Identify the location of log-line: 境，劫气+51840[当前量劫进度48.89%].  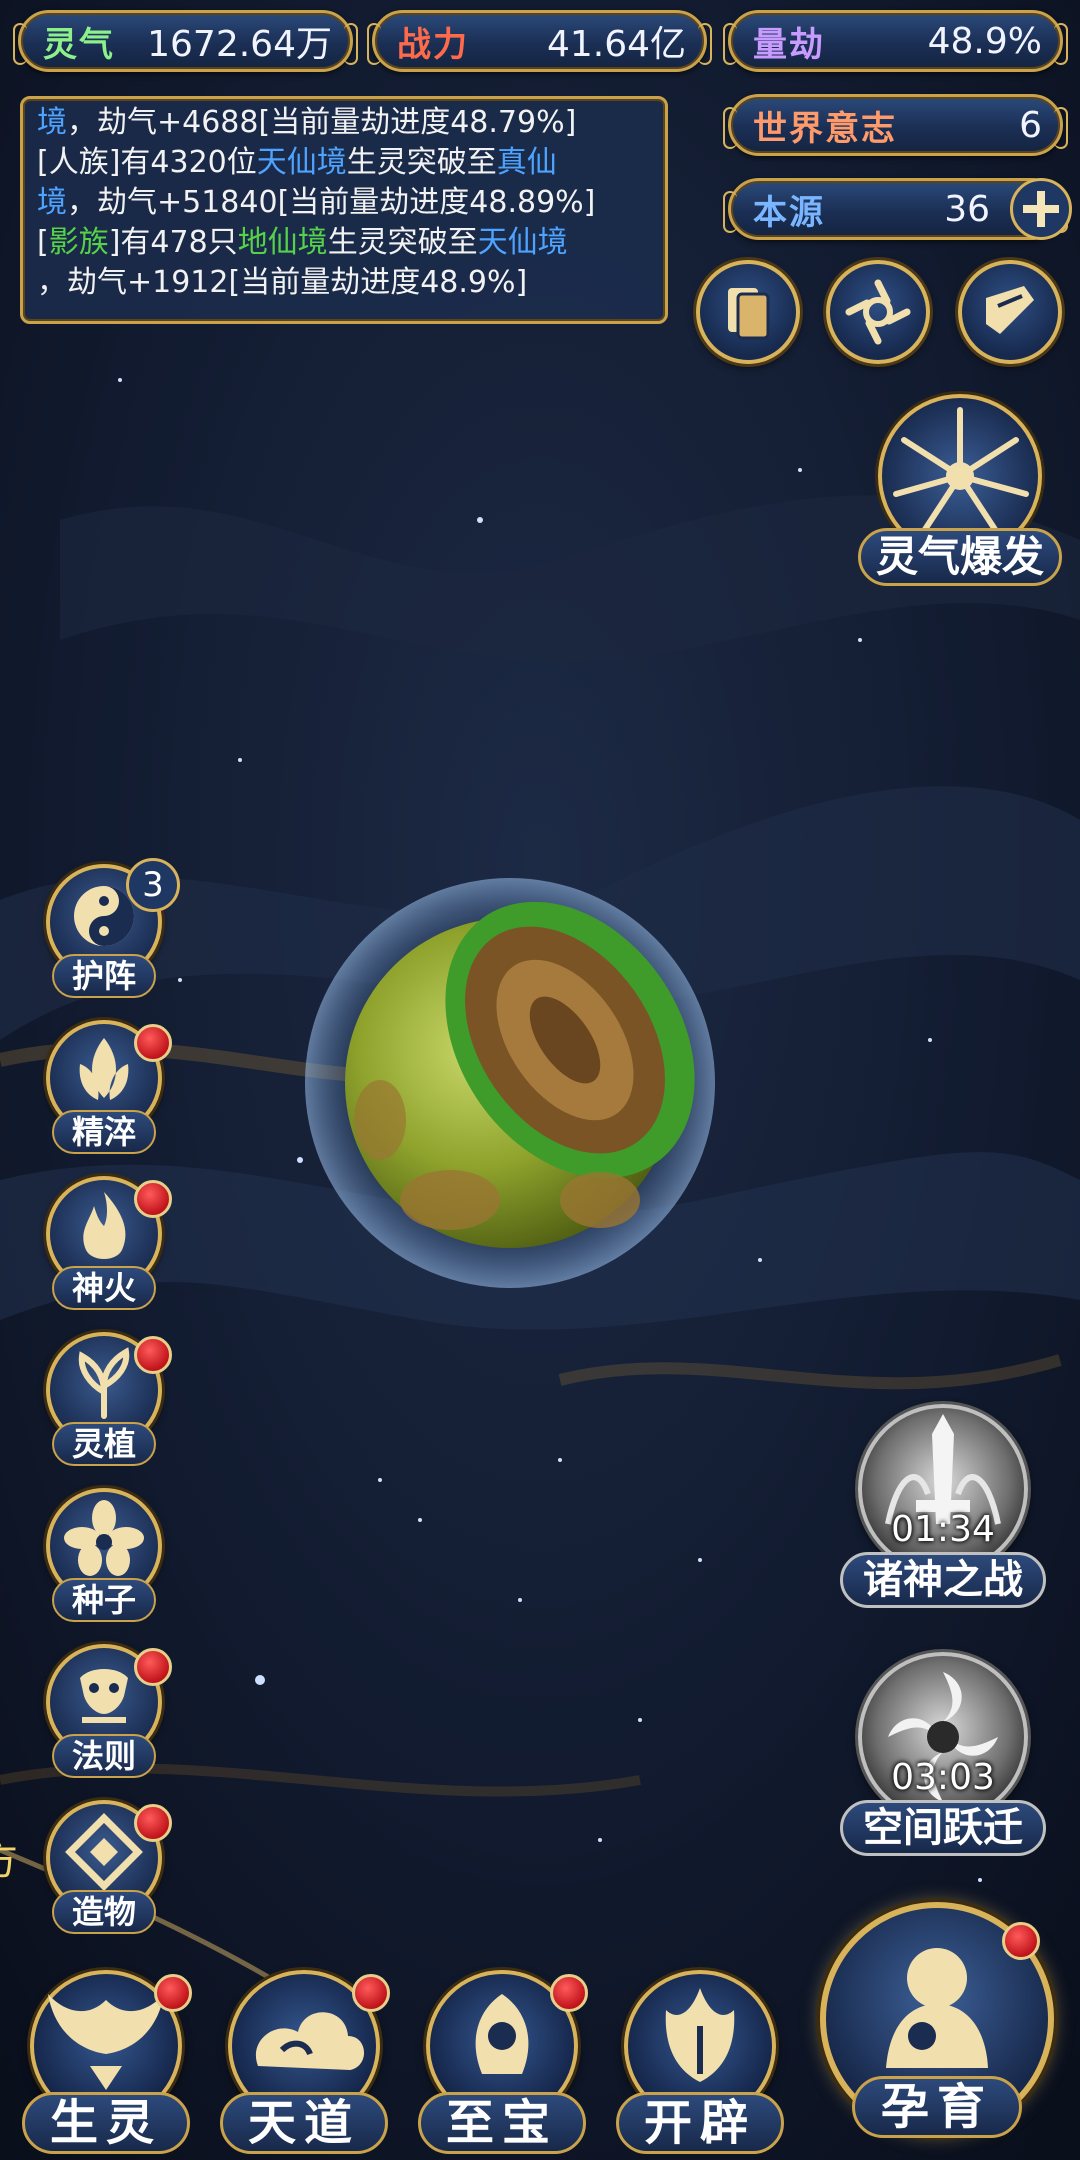
(344, 203).